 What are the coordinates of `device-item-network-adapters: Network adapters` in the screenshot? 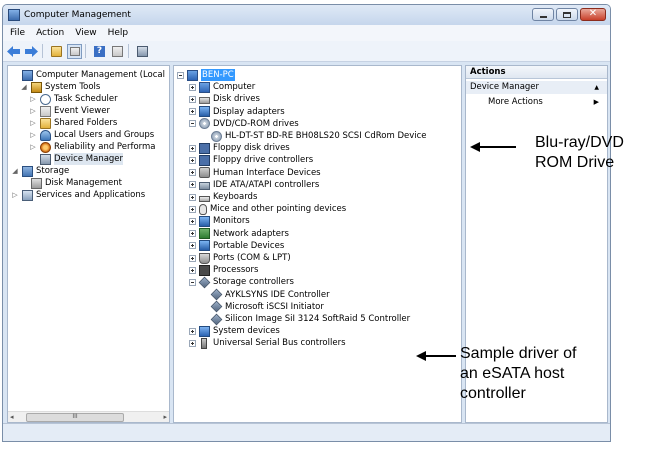 It's located at (239, 234).